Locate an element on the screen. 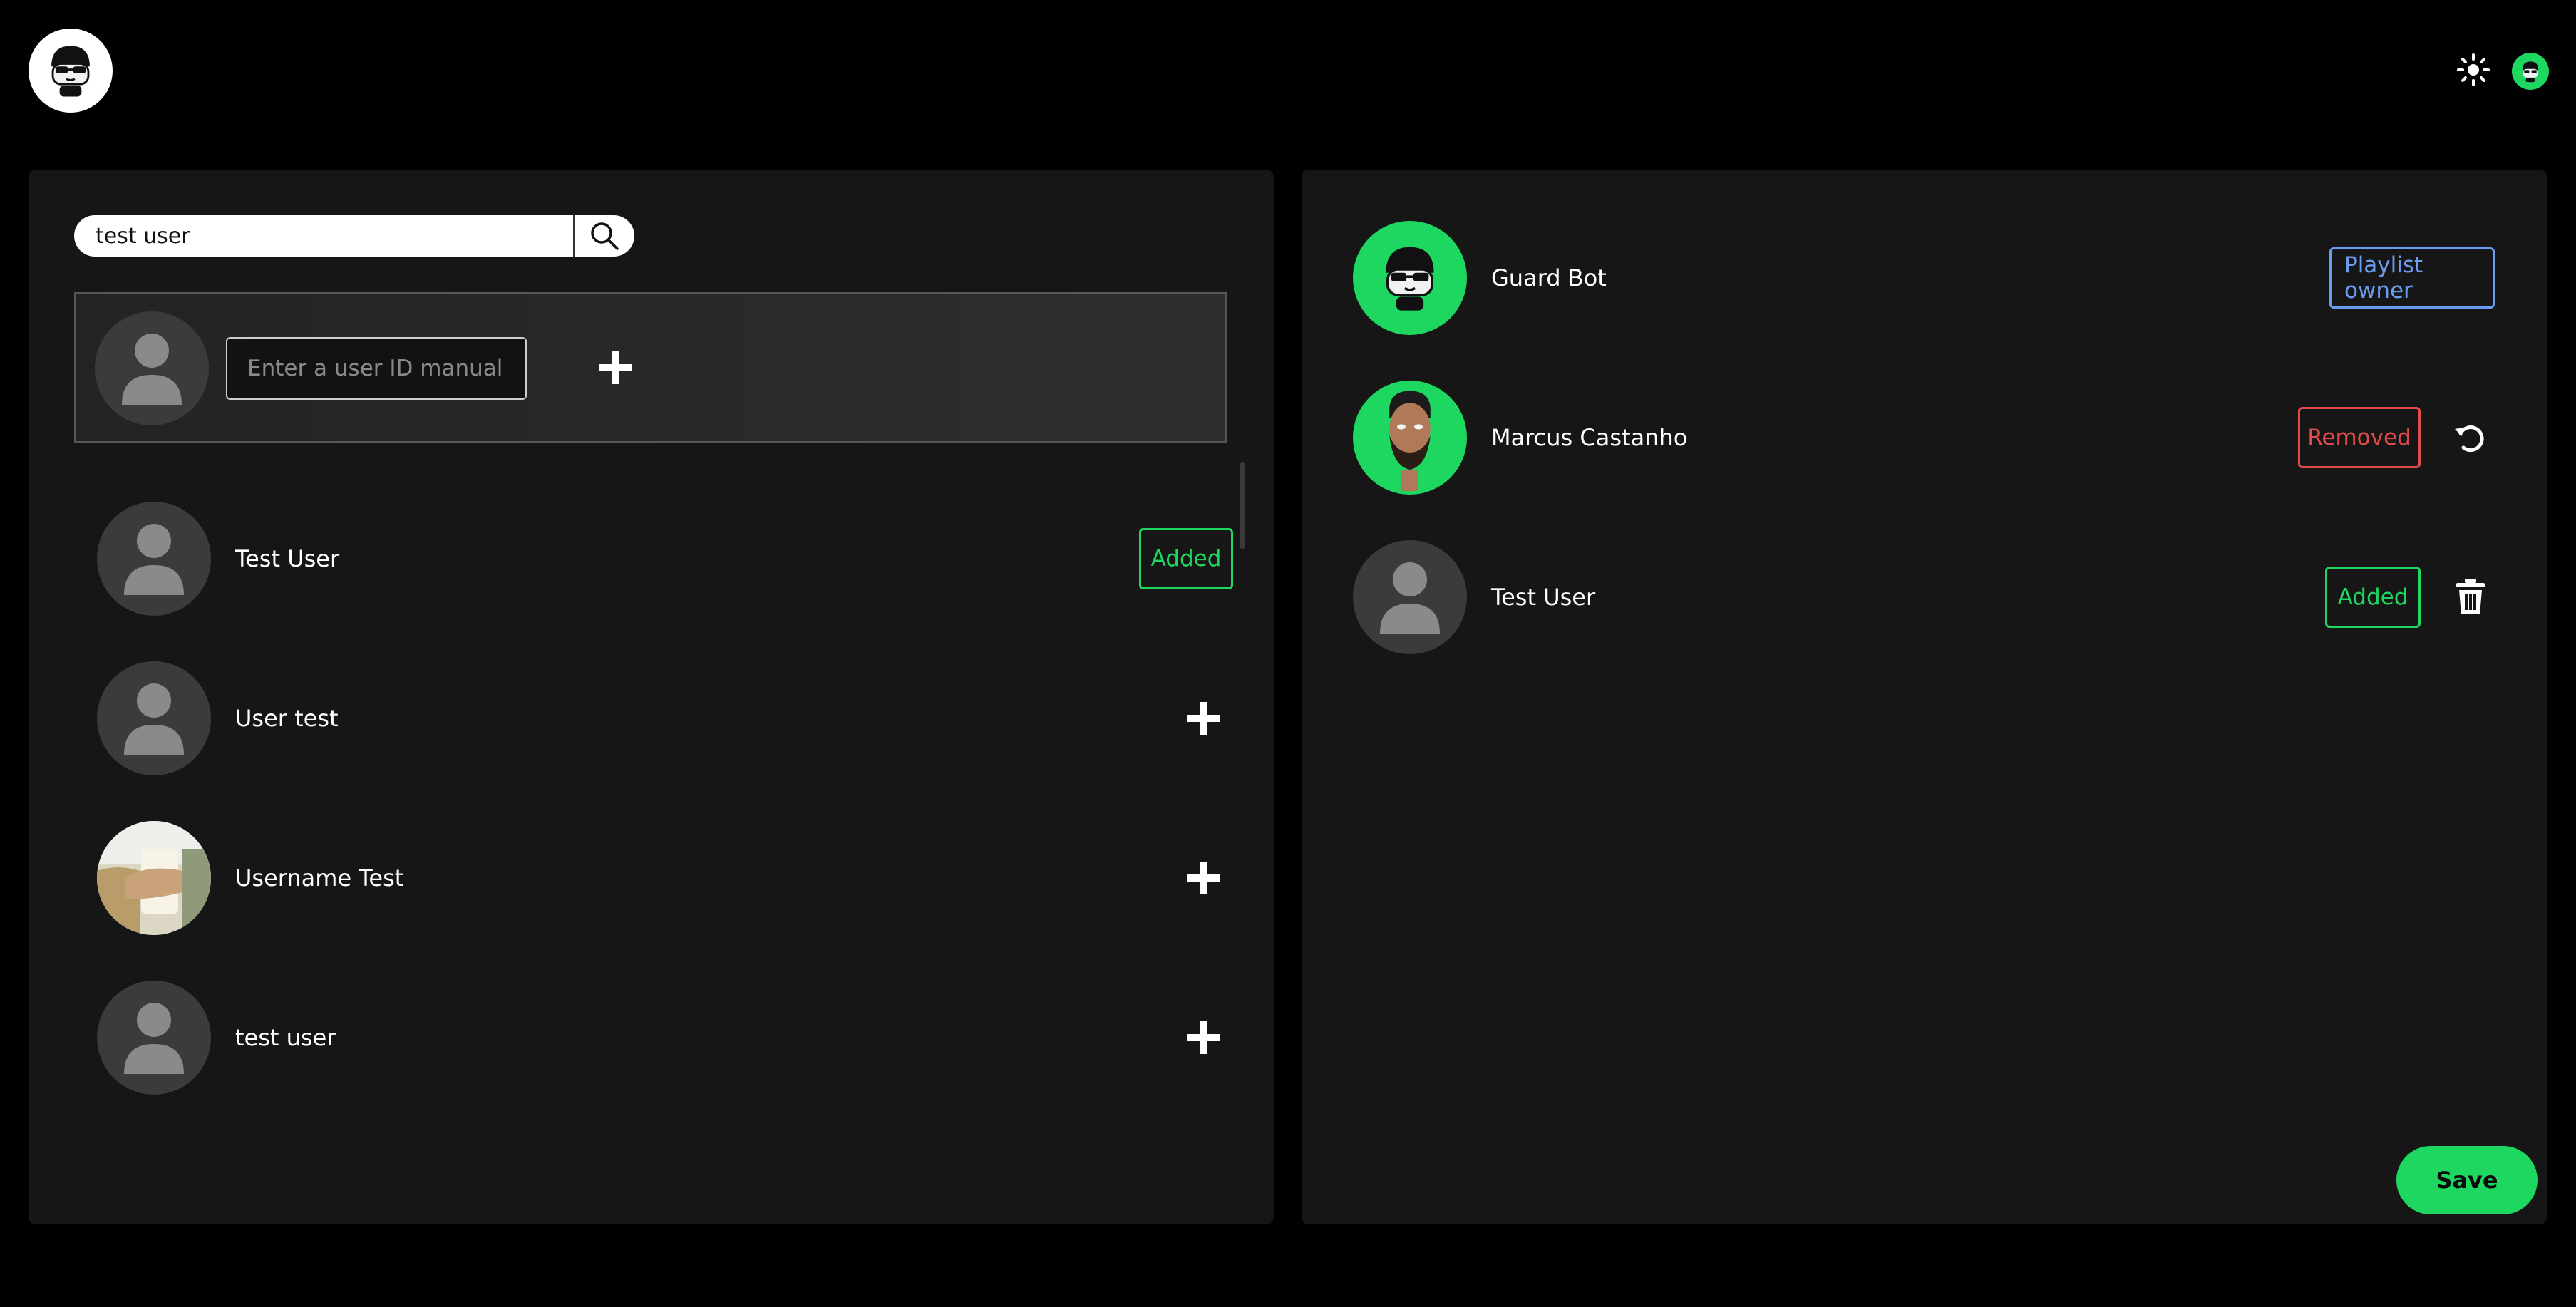  user-name: Username Test is located at coordinates (319, 878).